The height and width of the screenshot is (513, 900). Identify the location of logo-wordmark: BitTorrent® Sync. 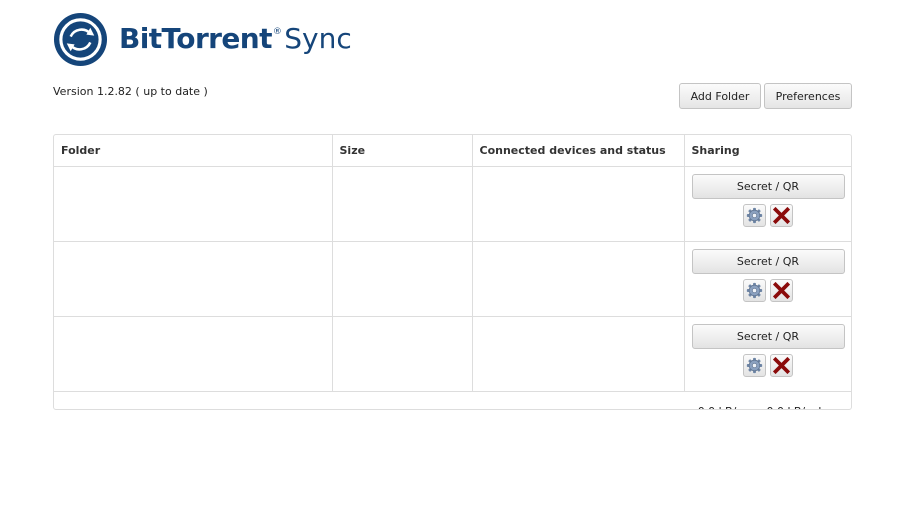
(235, 39).